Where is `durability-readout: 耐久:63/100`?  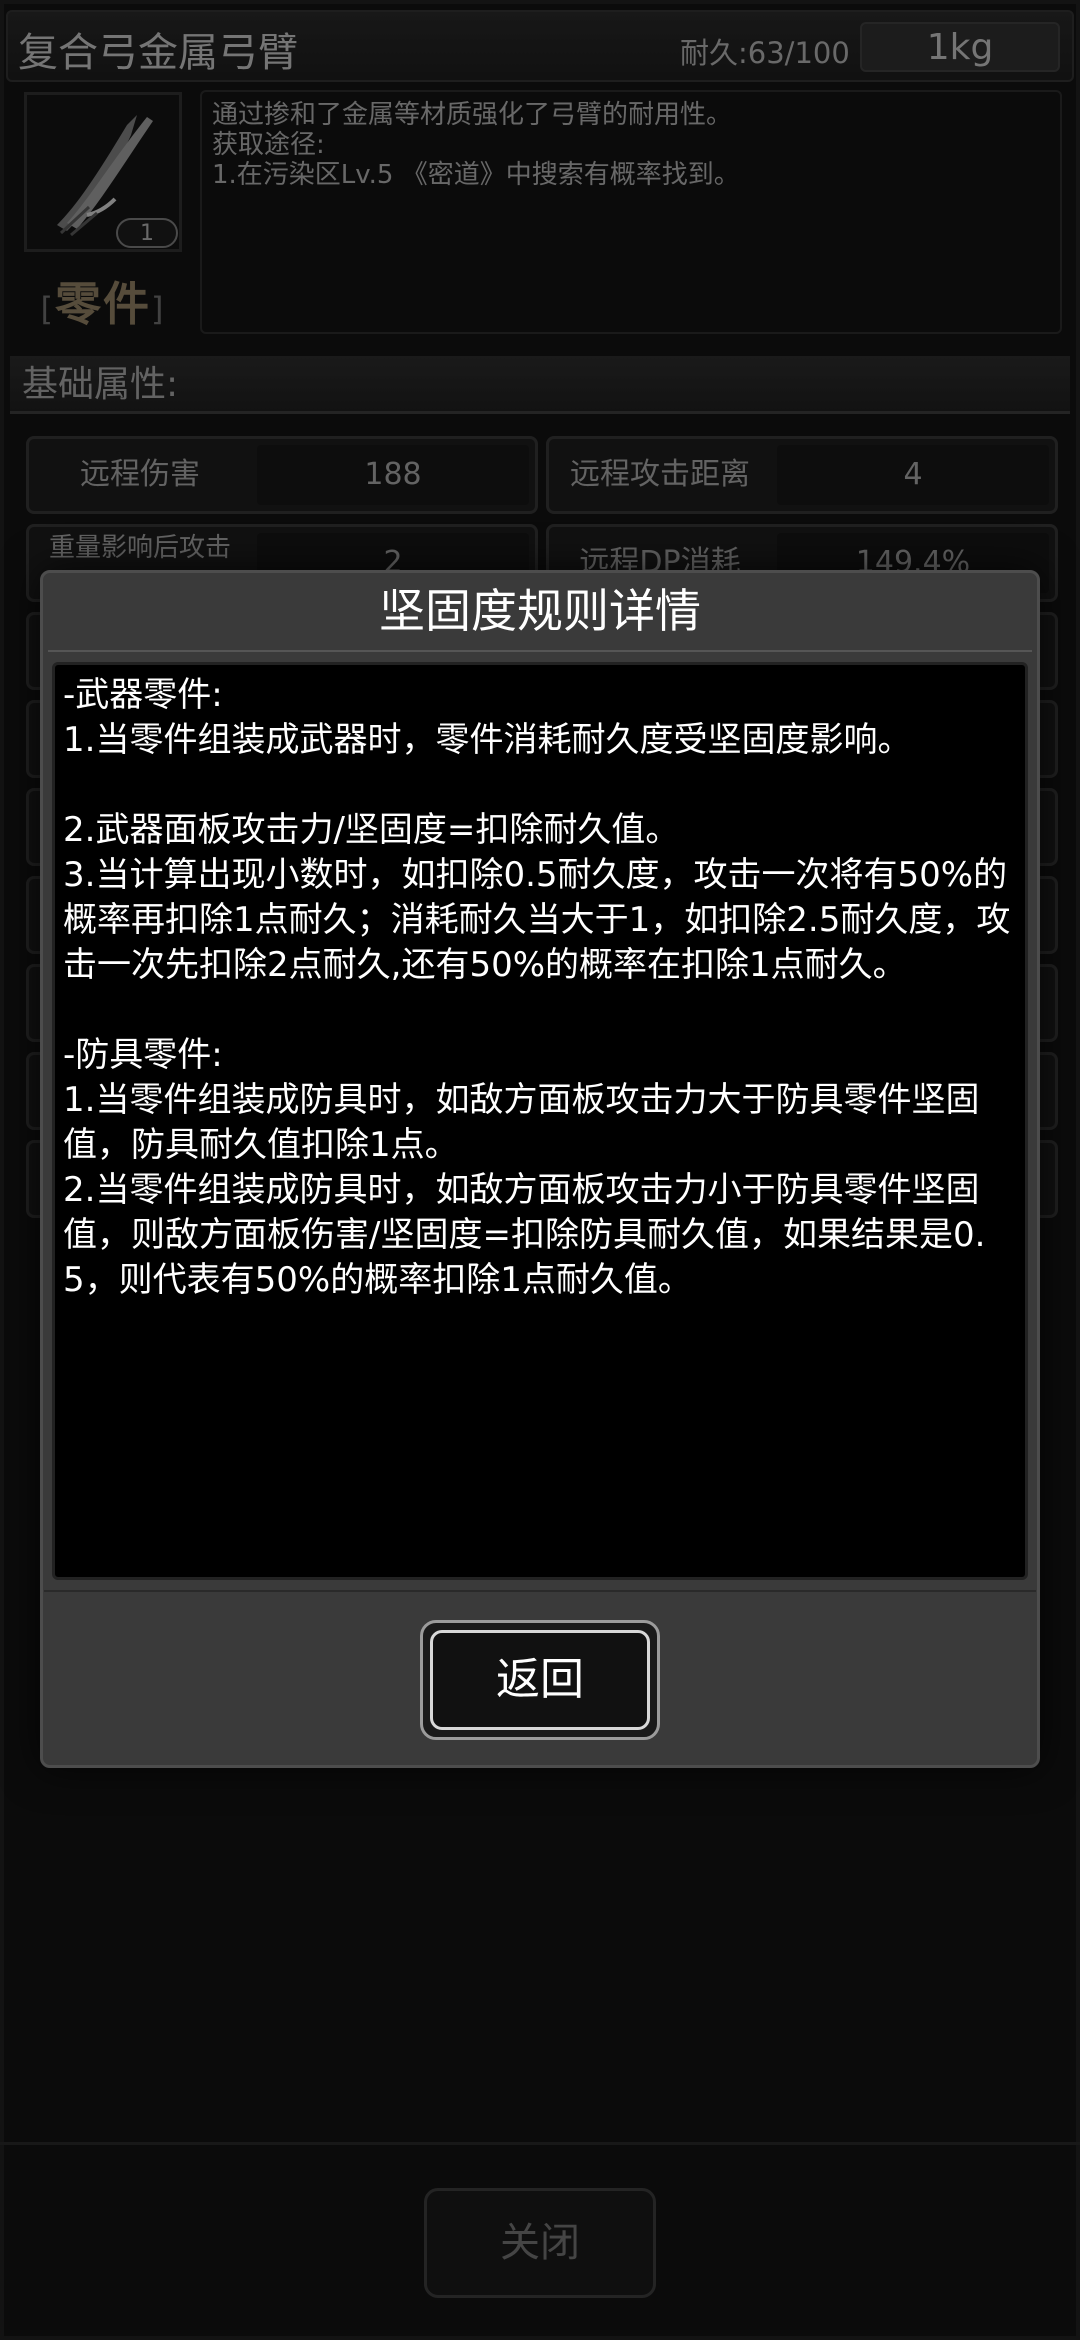 durability-readout: 耐久:63/100 is located at coordinates (765, 53).